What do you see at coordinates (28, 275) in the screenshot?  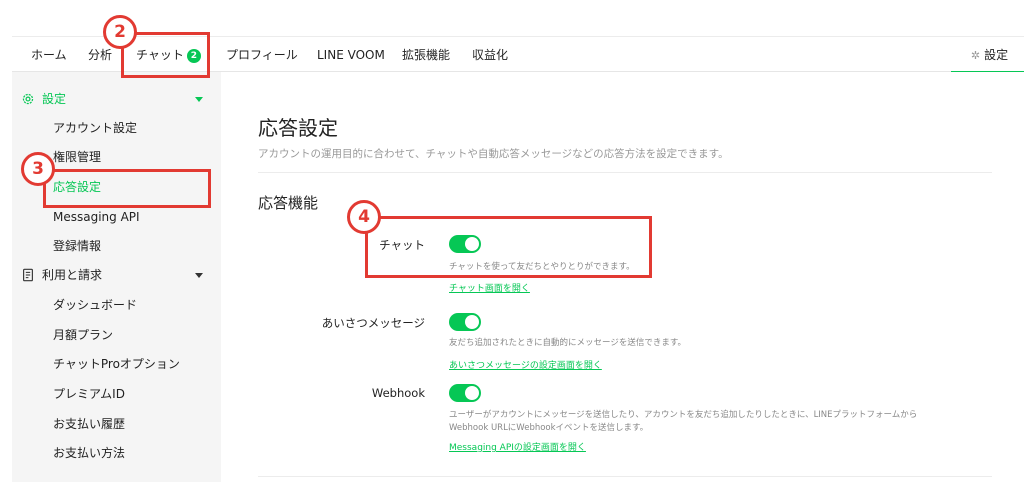 I see `receipt-icon` at bounding box center [28, 275].